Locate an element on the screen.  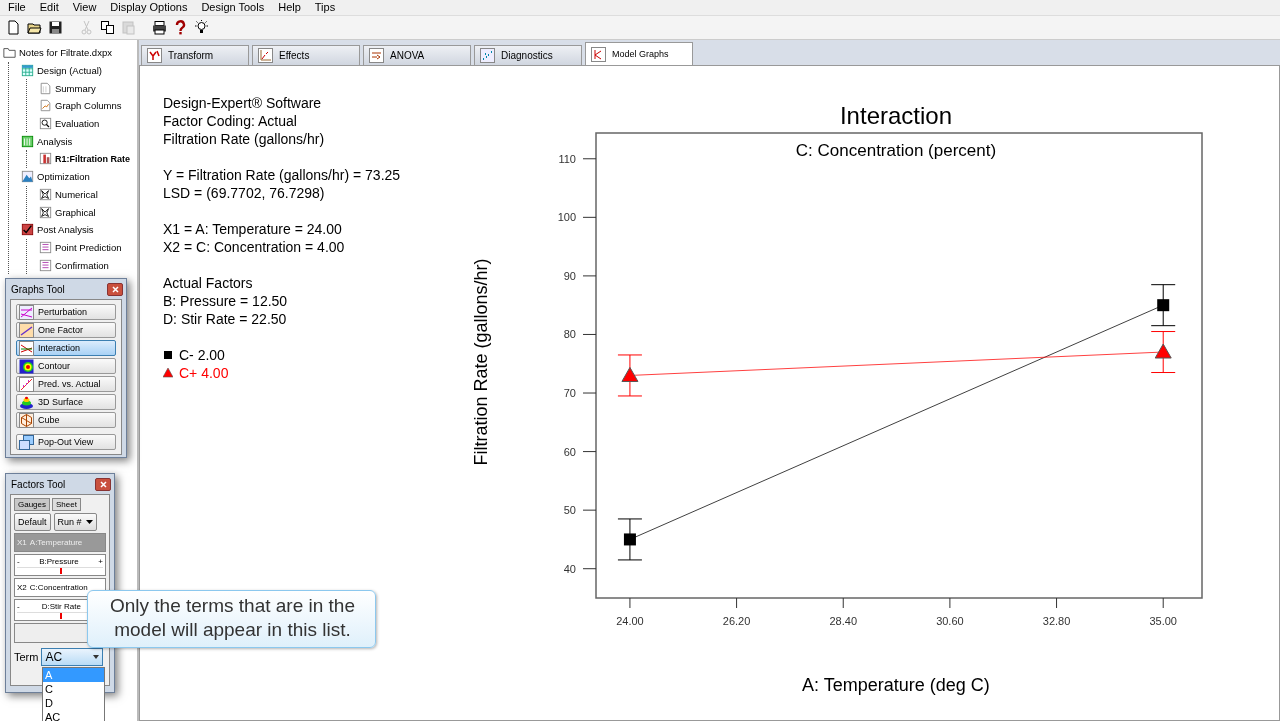
info-line: Y = Filtration Rate (gallons/hr) = 73.25 is located at coordinates (282, 175).